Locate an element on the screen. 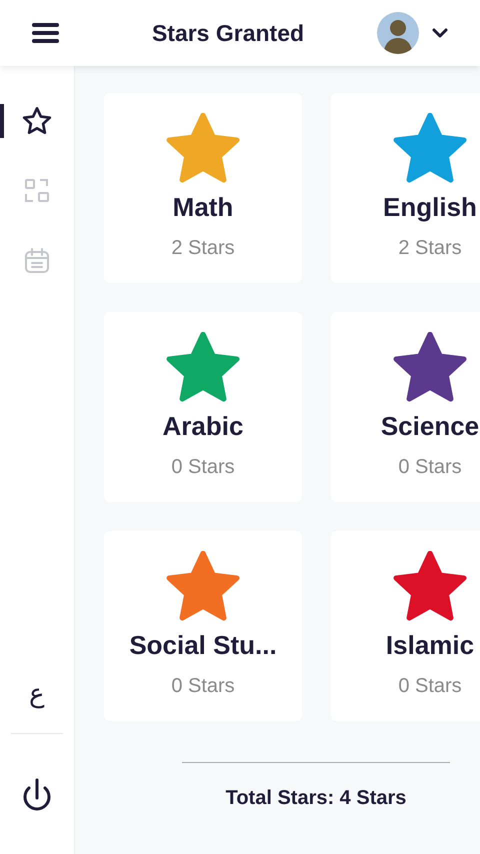 This screenshot has width=480, height=854. total-stars: Total Stars: 4 Stars is located at coordinates (316, 798).